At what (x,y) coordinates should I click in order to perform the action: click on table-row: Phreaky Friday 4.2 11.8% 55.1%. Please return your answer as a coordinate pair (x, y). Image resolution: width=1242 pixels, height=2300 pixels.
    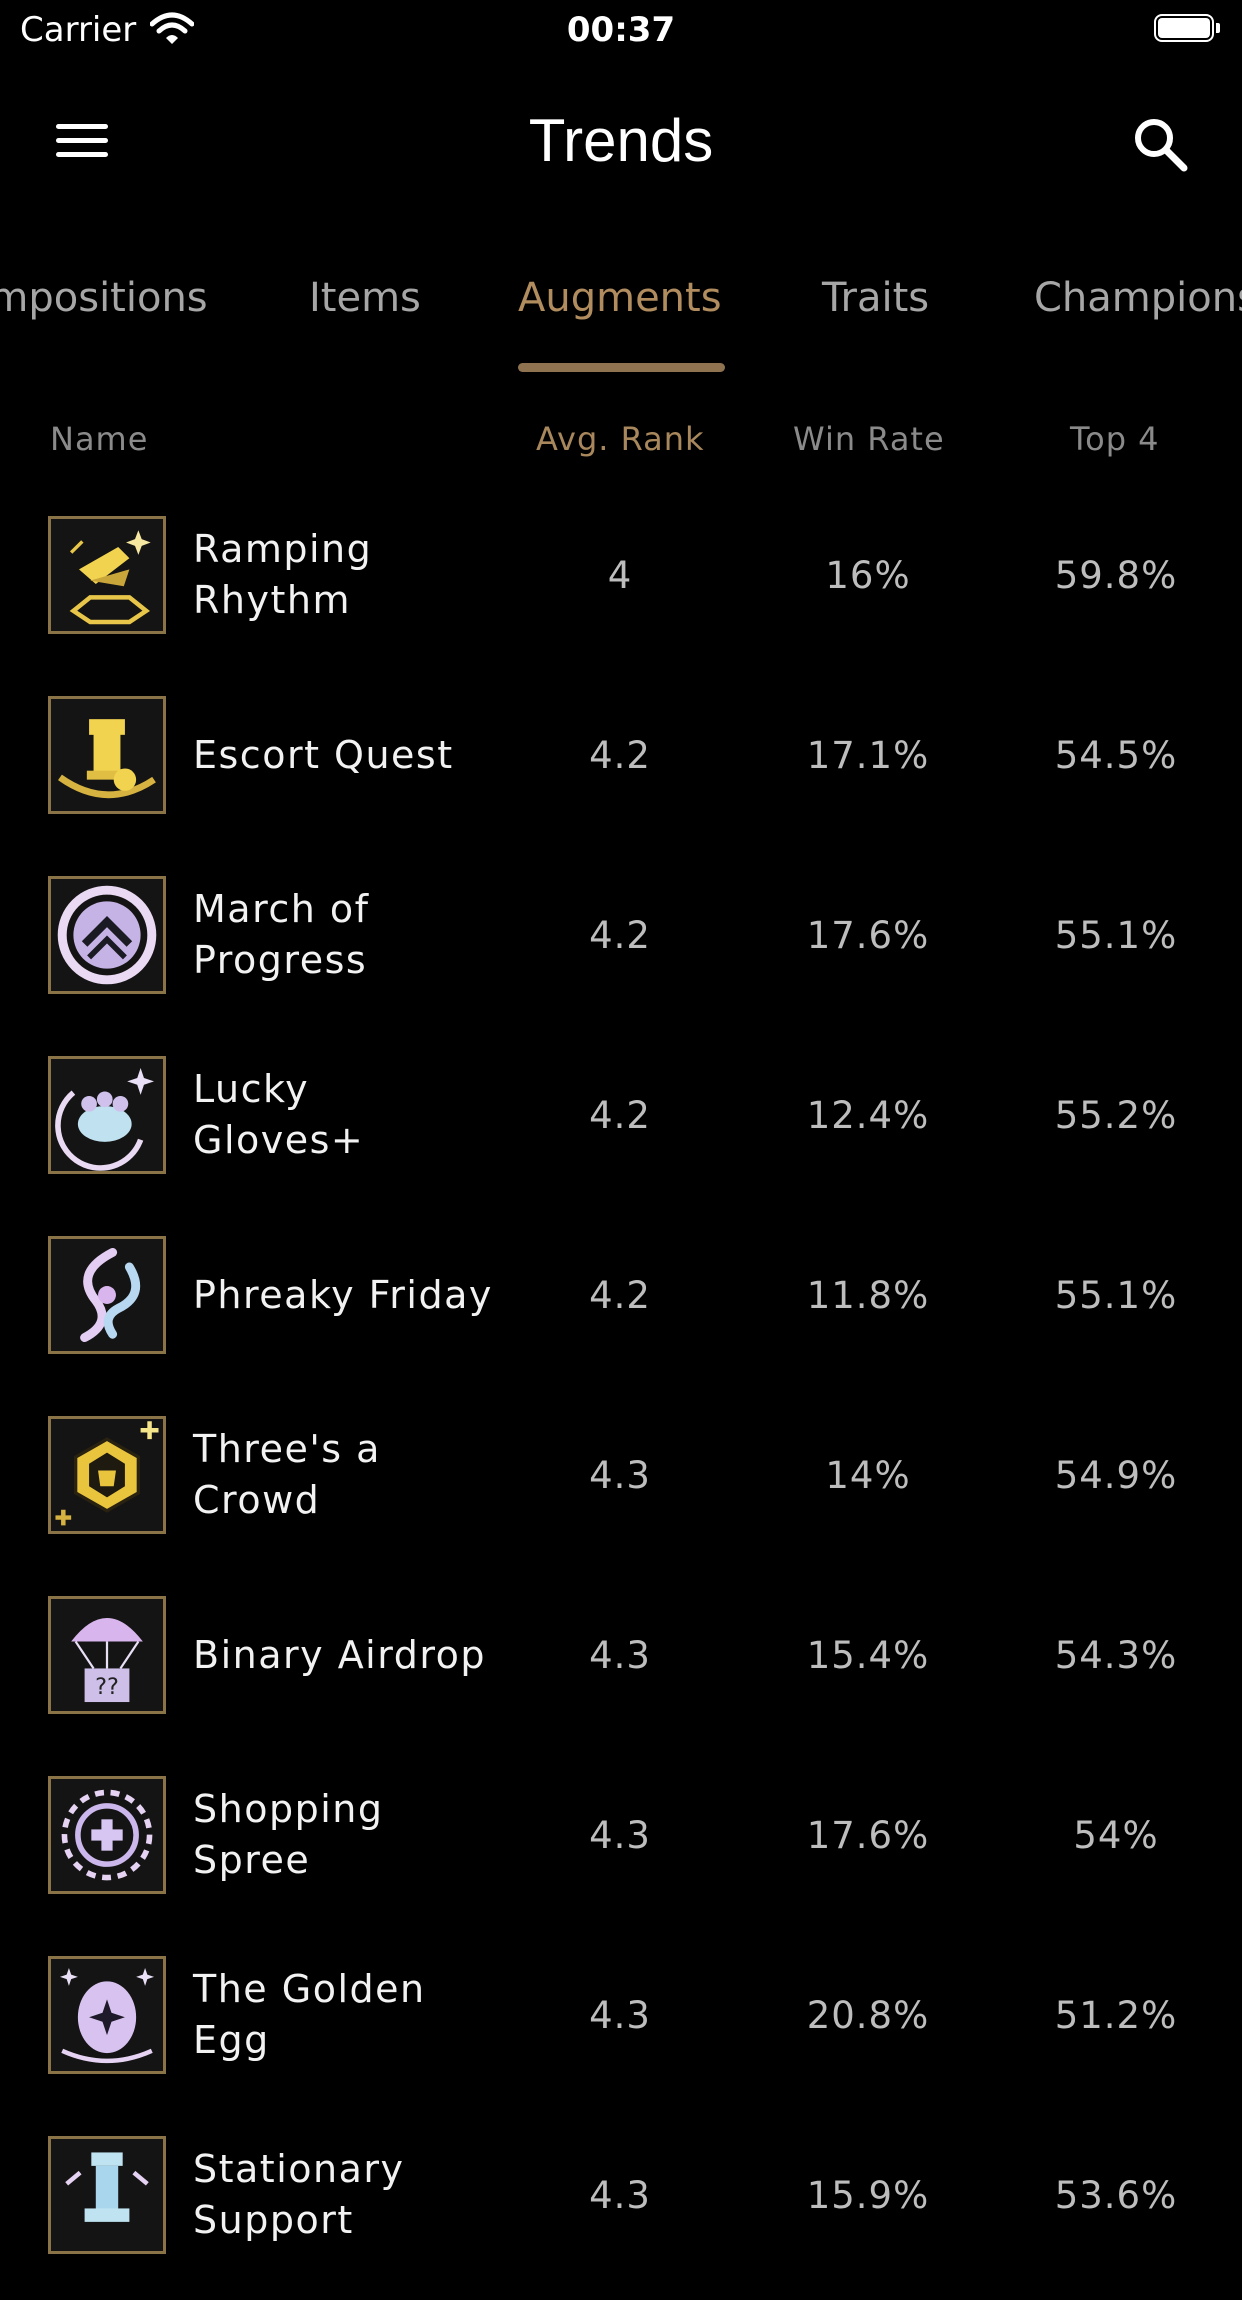
    Looking at the image, I should click on (621, 1310).